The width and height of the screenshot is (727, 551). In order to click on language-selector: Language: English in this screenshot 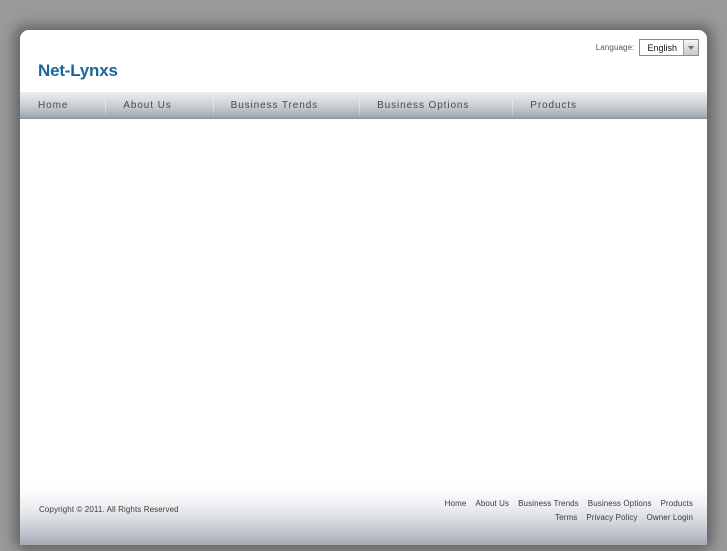, I will do `click(647, 47)`.